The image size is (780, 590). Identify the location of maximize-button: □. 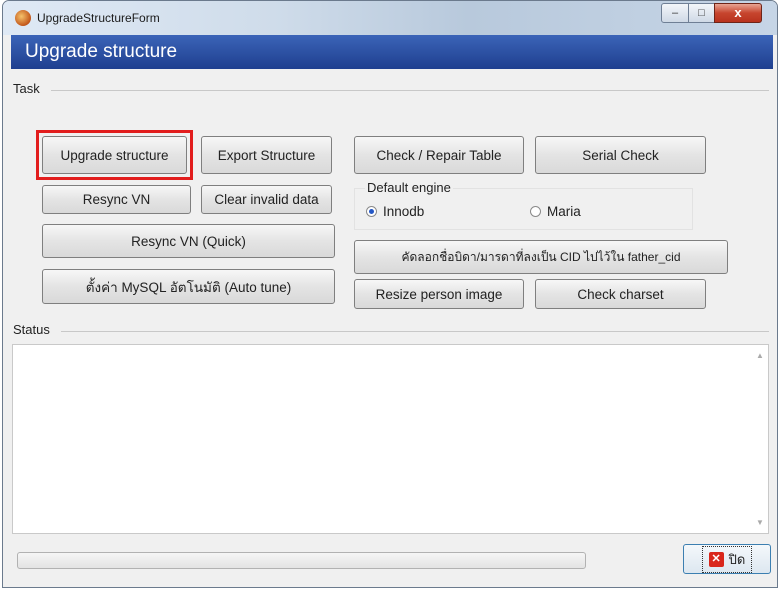
(701, 13).